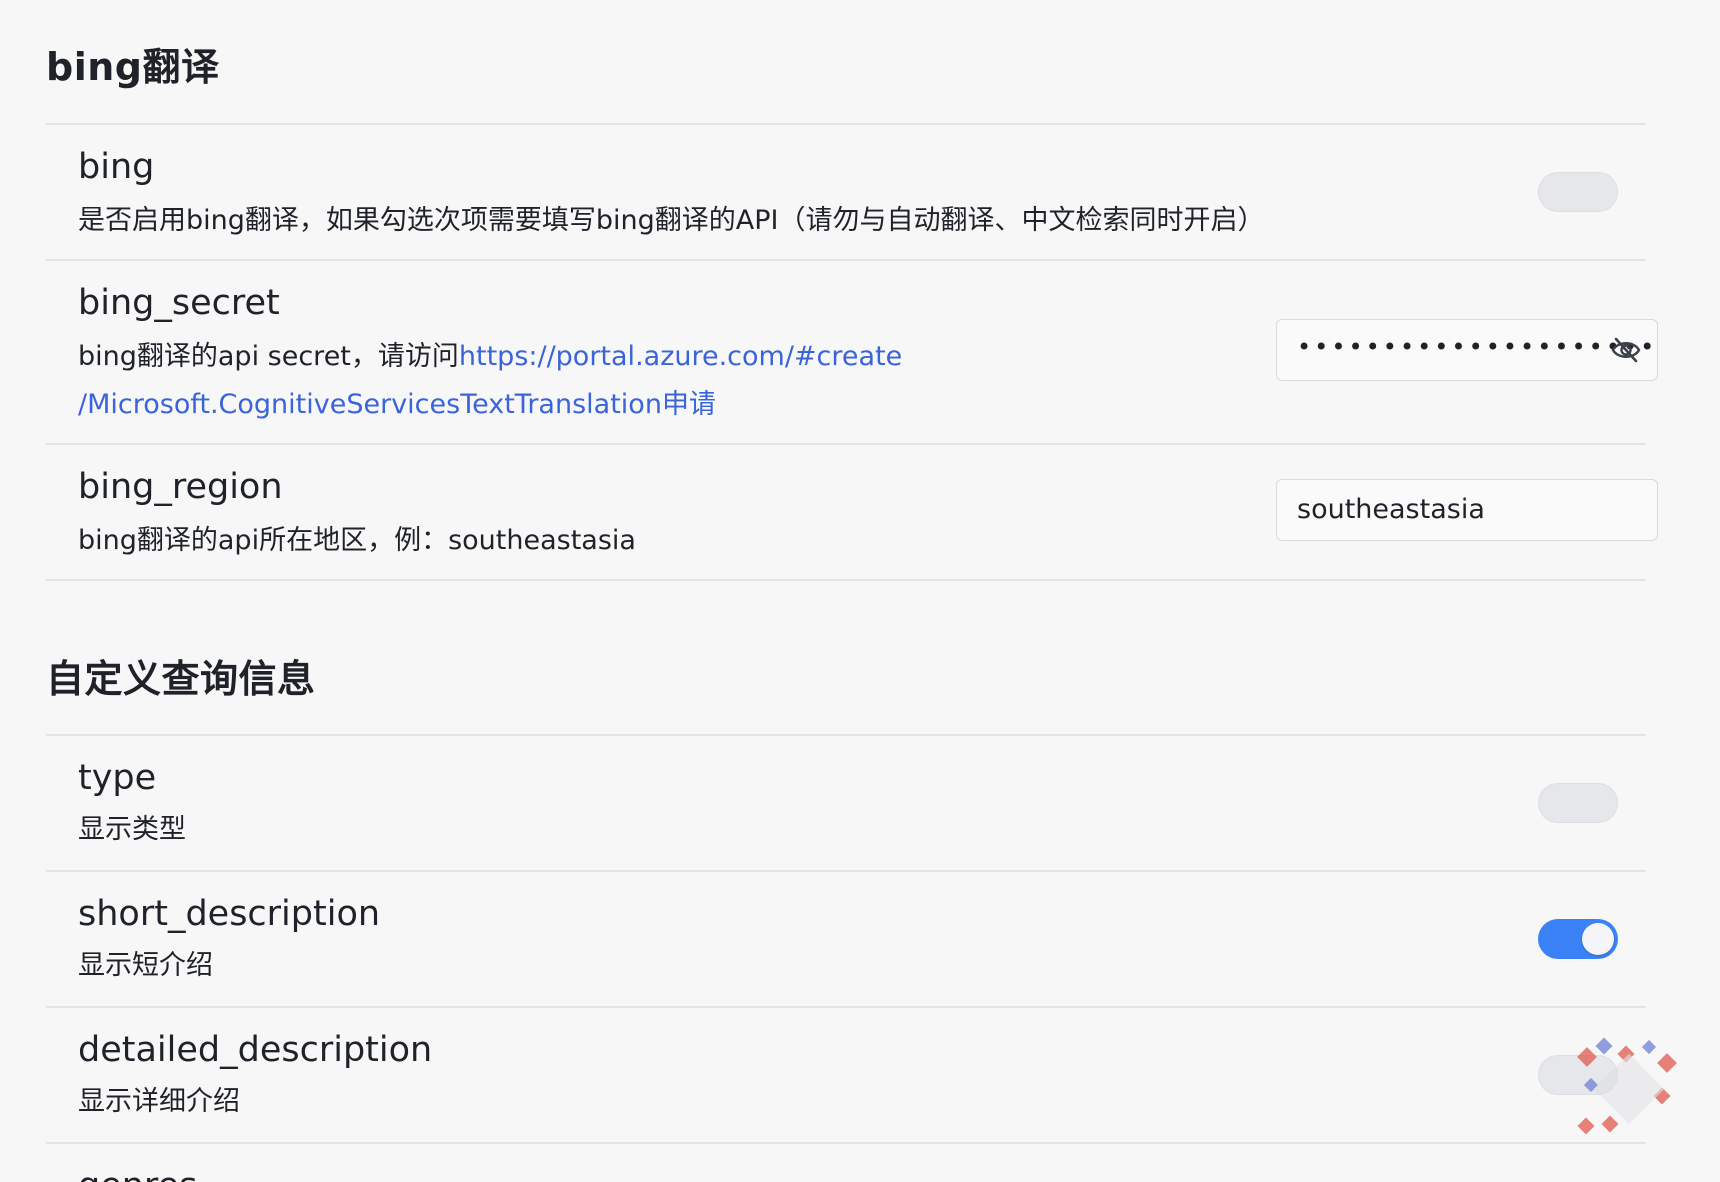  What do you see at coordinates (132, 829) in the screenshot?
I see `setting-description: 显示类型` at bounding box center [132, 829].